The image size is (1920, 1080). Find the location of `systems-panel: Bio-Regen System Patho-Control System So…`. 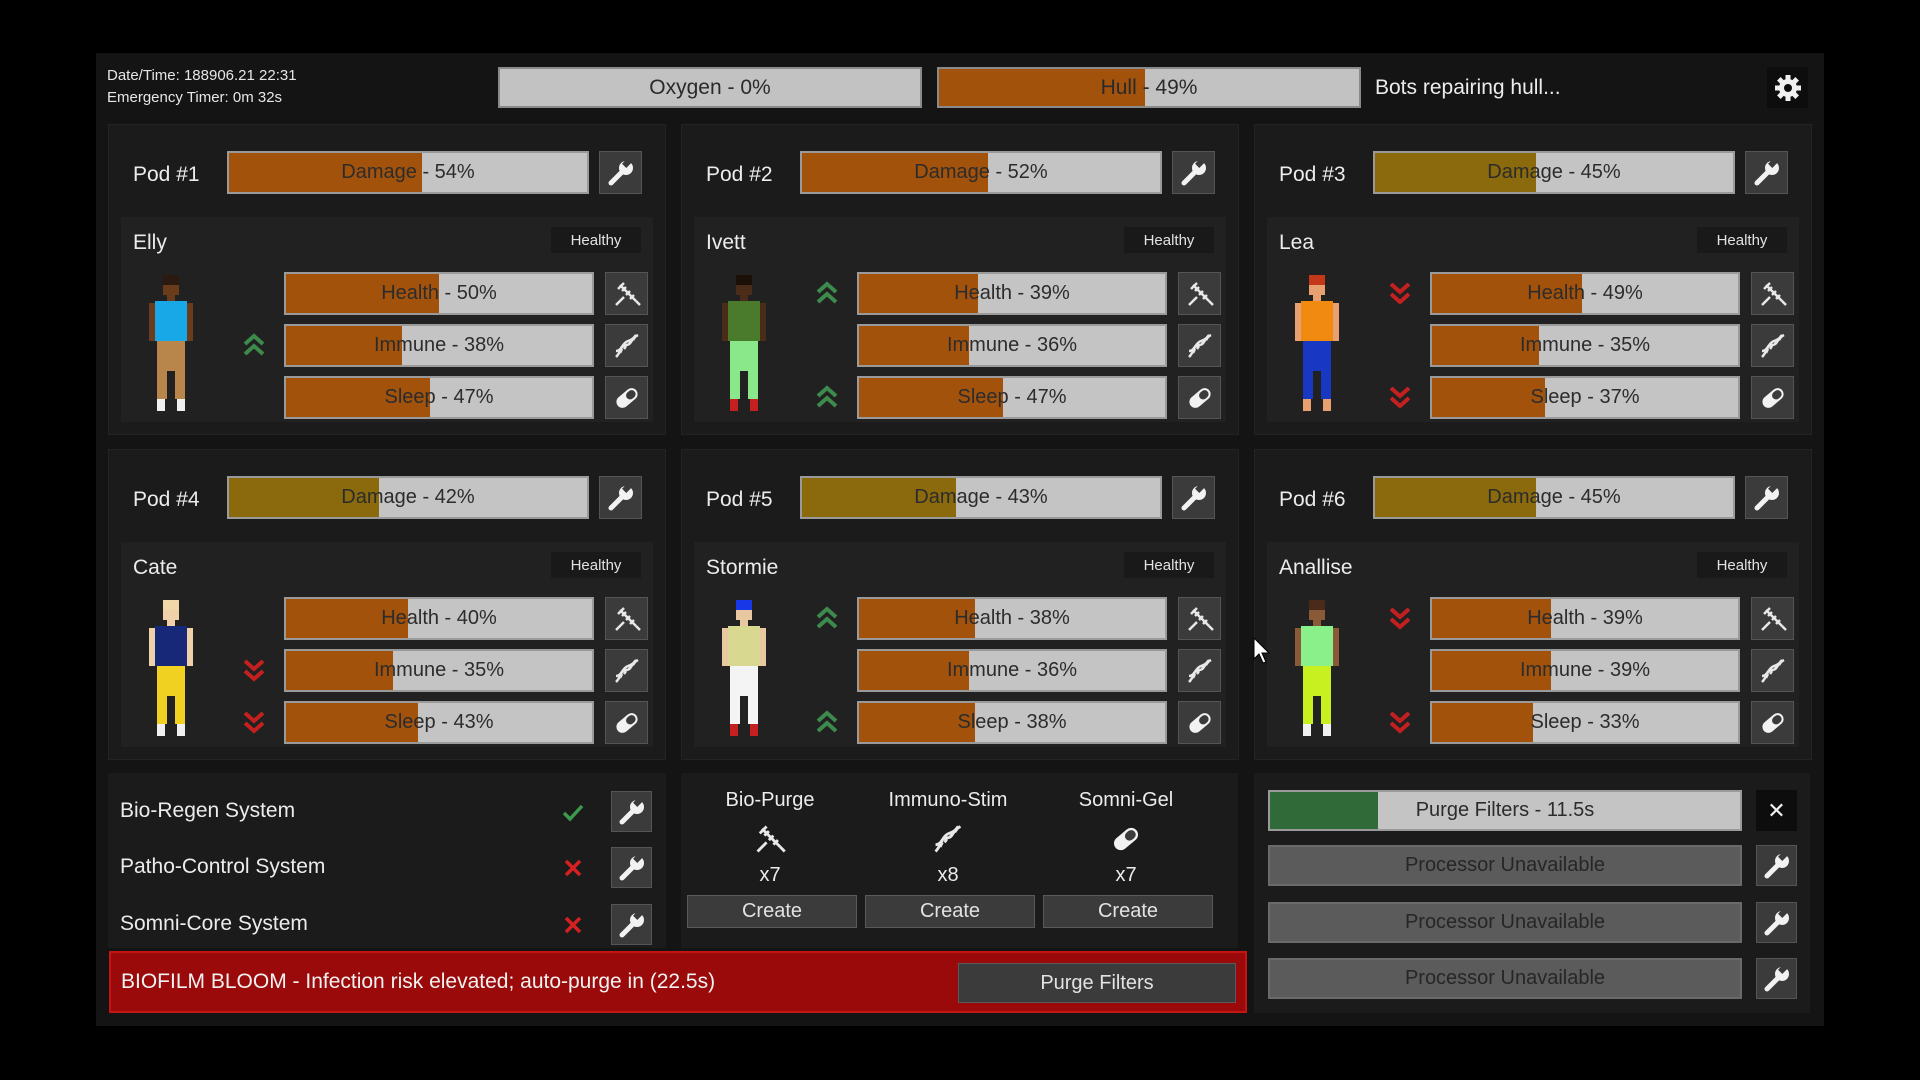

systems-panel: Bio-Regen System Patho-Control System So… is located at coordinates (387, 860).